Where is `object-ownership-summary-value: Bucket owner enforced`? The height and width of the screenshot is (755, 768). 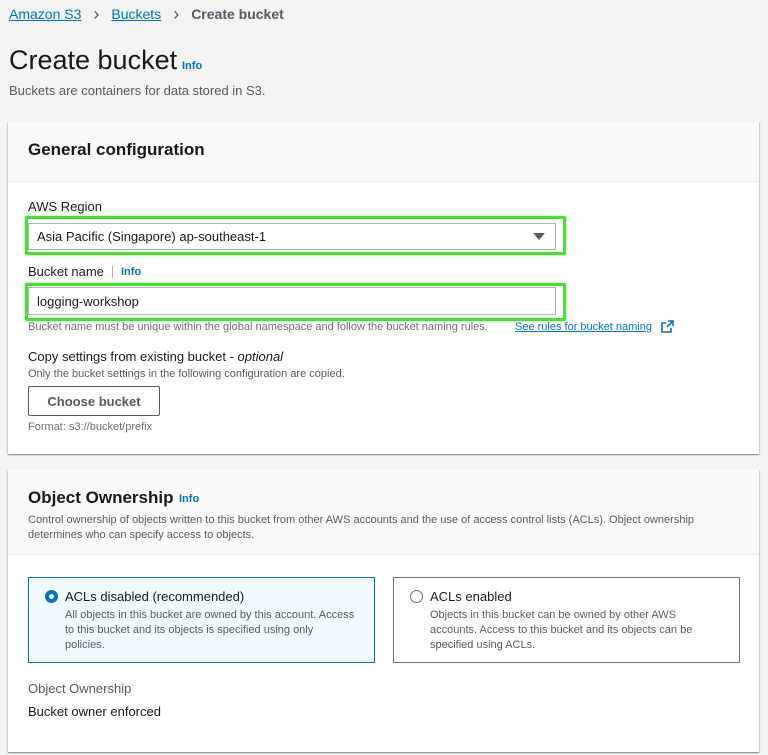 object-ownership-summary-value: Bucket owner enforced is located at coordinates (94, 711).